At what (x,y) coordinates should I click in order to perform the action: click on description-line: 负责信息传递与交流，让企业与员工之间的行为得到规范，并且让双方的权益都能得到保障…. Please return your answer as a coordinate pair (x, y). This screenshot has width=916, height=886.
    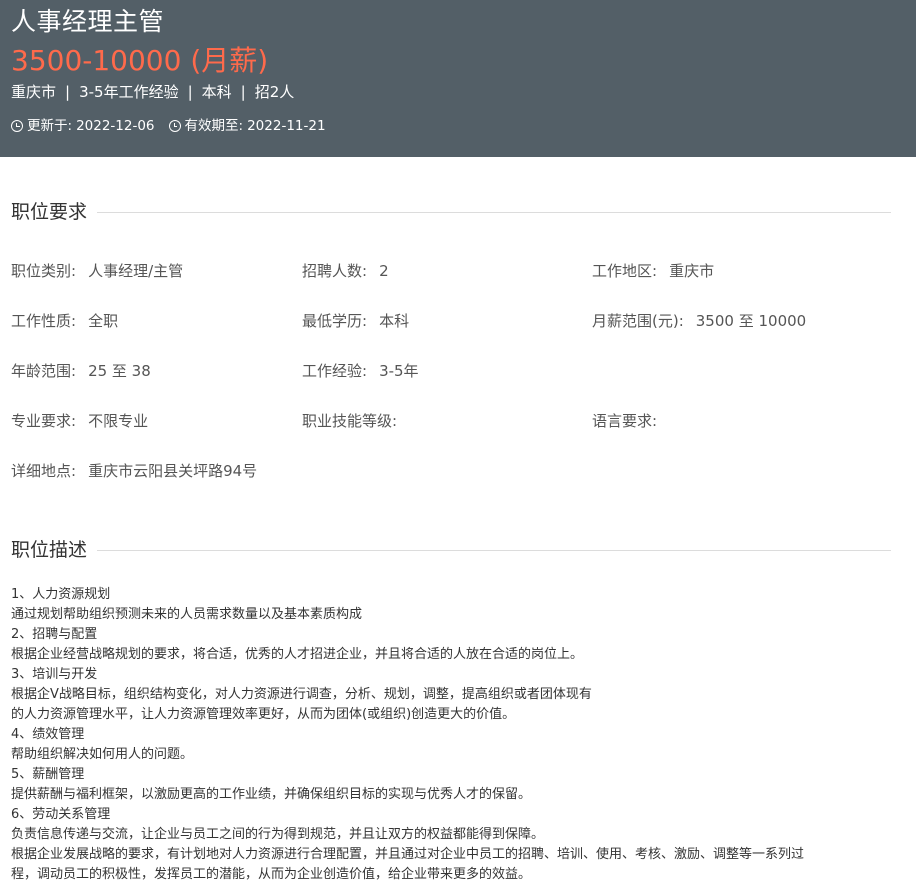
    Looking at the image, I should click on (278, 834).